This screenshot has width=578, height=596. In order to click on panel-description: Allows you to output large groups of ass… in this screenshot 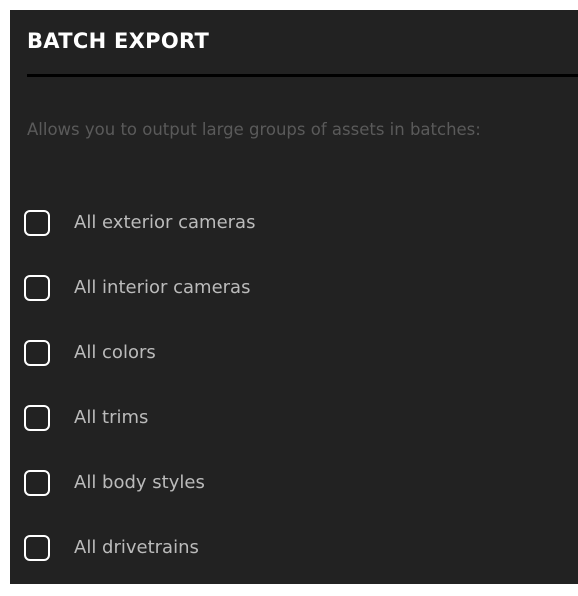, I will do `click(254, 129)`.